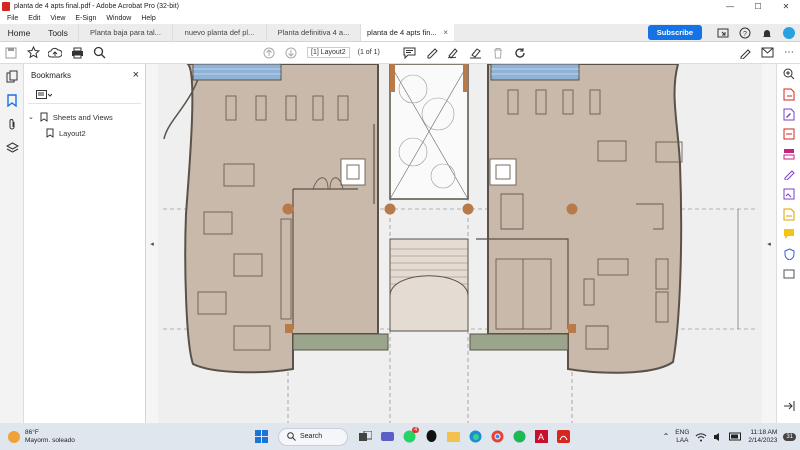 The height and width of the screenshot is (450, 800). Describe the element at coordinates (788, 406) in the screenshot. I see `expand-panel-icon` at that location.